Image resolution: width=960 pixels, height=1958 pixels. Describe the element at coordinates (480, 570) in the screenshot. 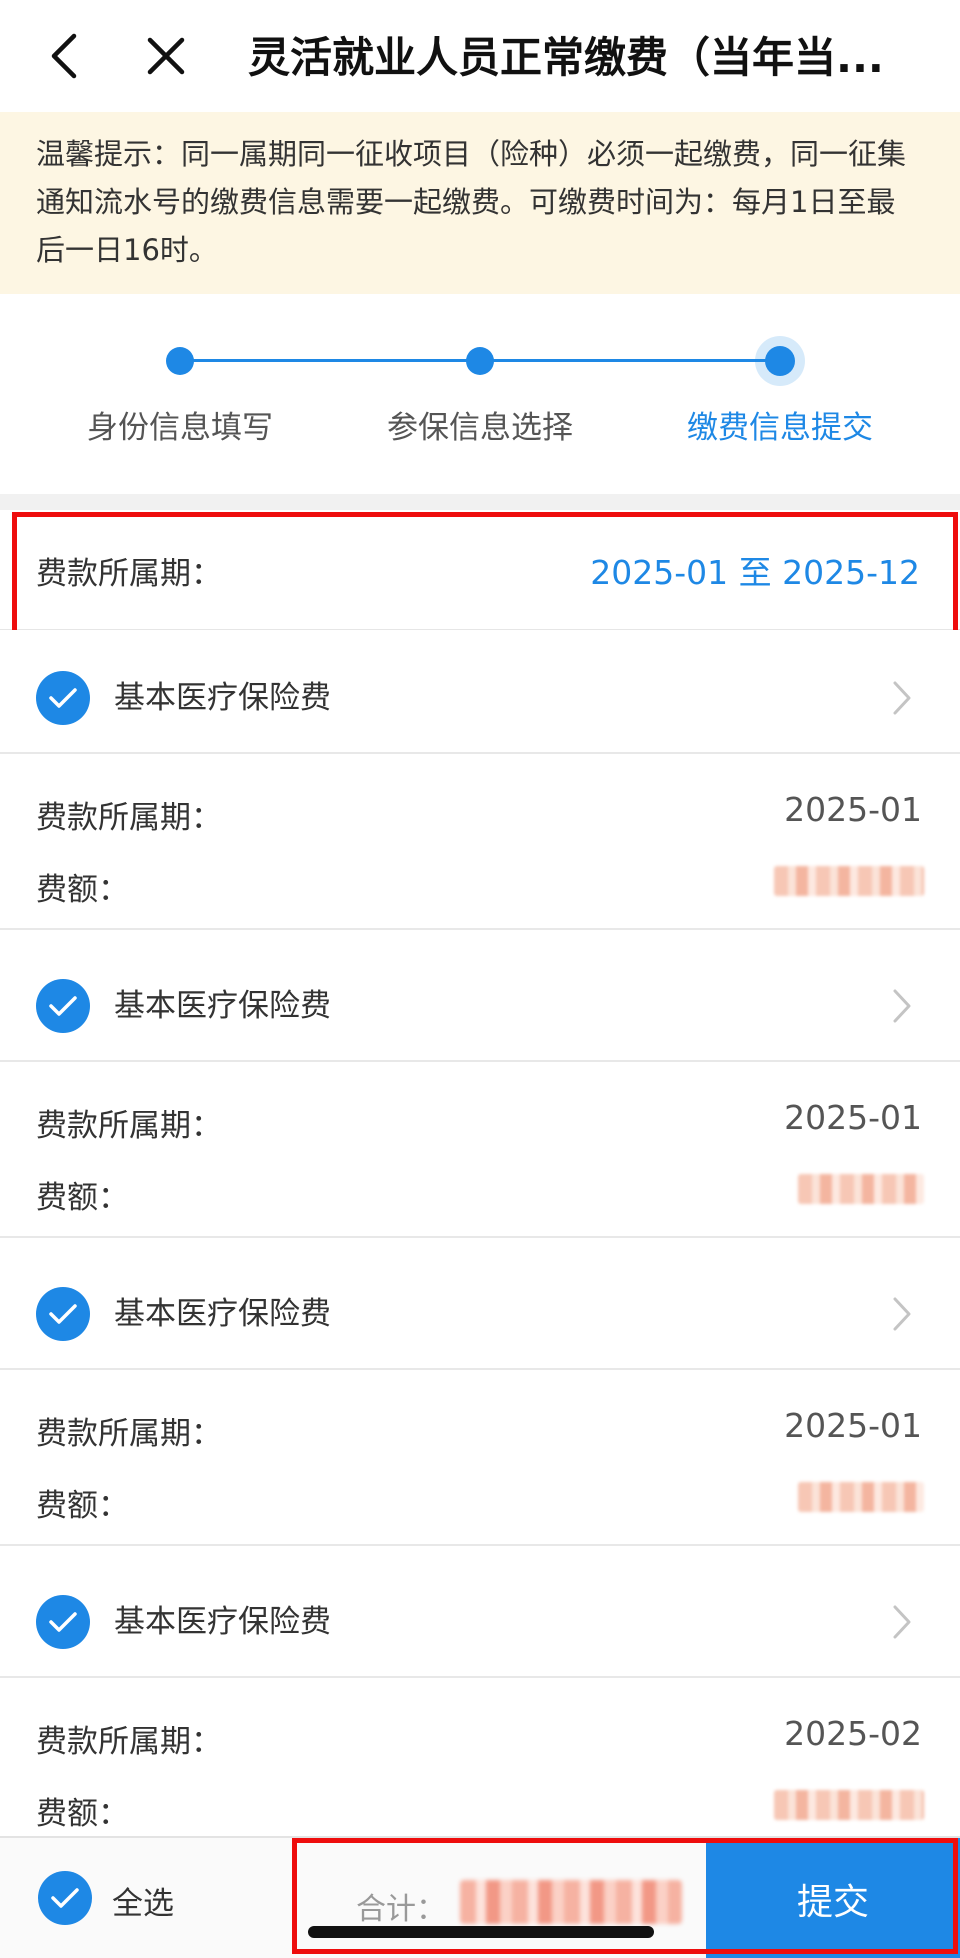

I see `period-range-row: 费款所属期： 2025-01 至 2025-12` at that location.